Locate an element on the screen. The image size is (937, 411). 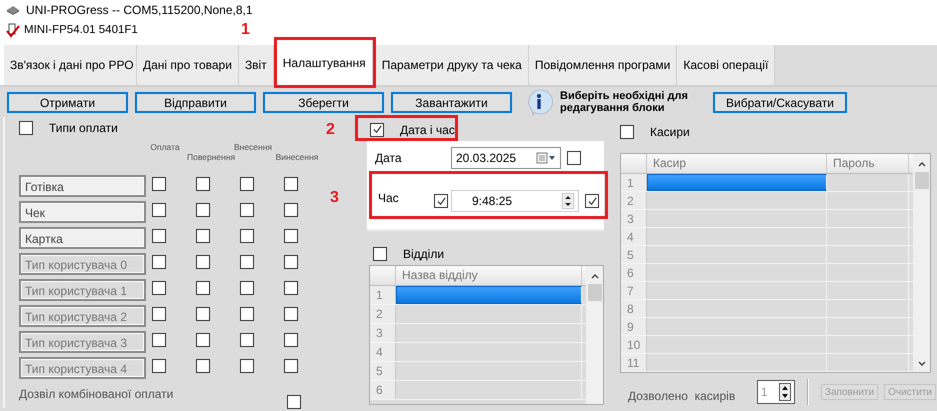
device-icon is located at coordinates (13, 30).